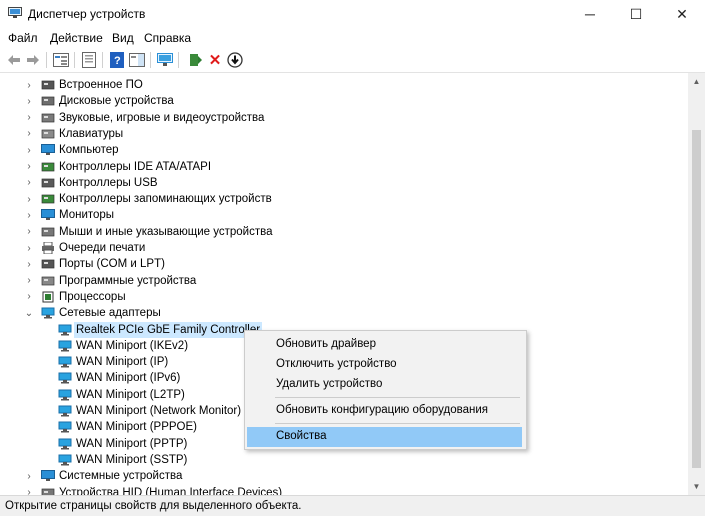  What do you see at coordinates (48, 199) in the screenshot?
I see `storage-controller-icon` at bounding box center [48, 199].